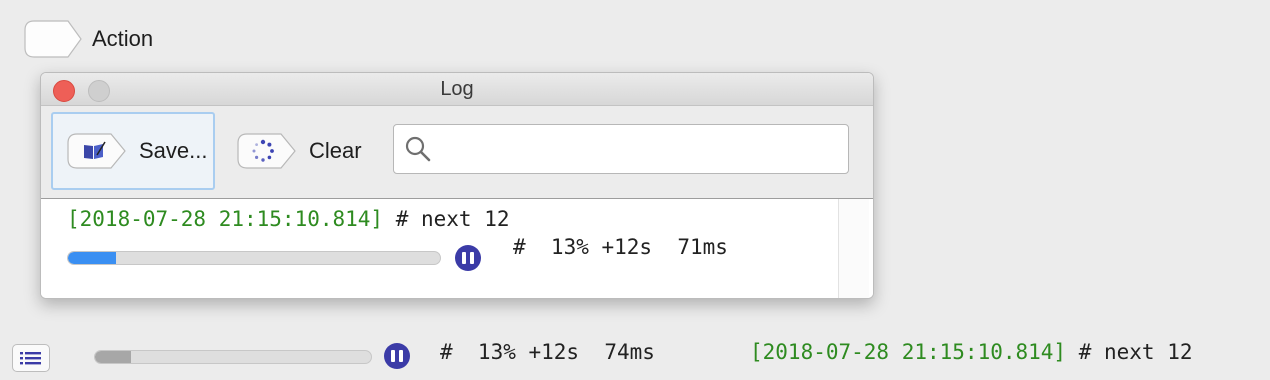  Describe the element at coordinates (644, 149) in the screenshot. I see `search-input` at that location.